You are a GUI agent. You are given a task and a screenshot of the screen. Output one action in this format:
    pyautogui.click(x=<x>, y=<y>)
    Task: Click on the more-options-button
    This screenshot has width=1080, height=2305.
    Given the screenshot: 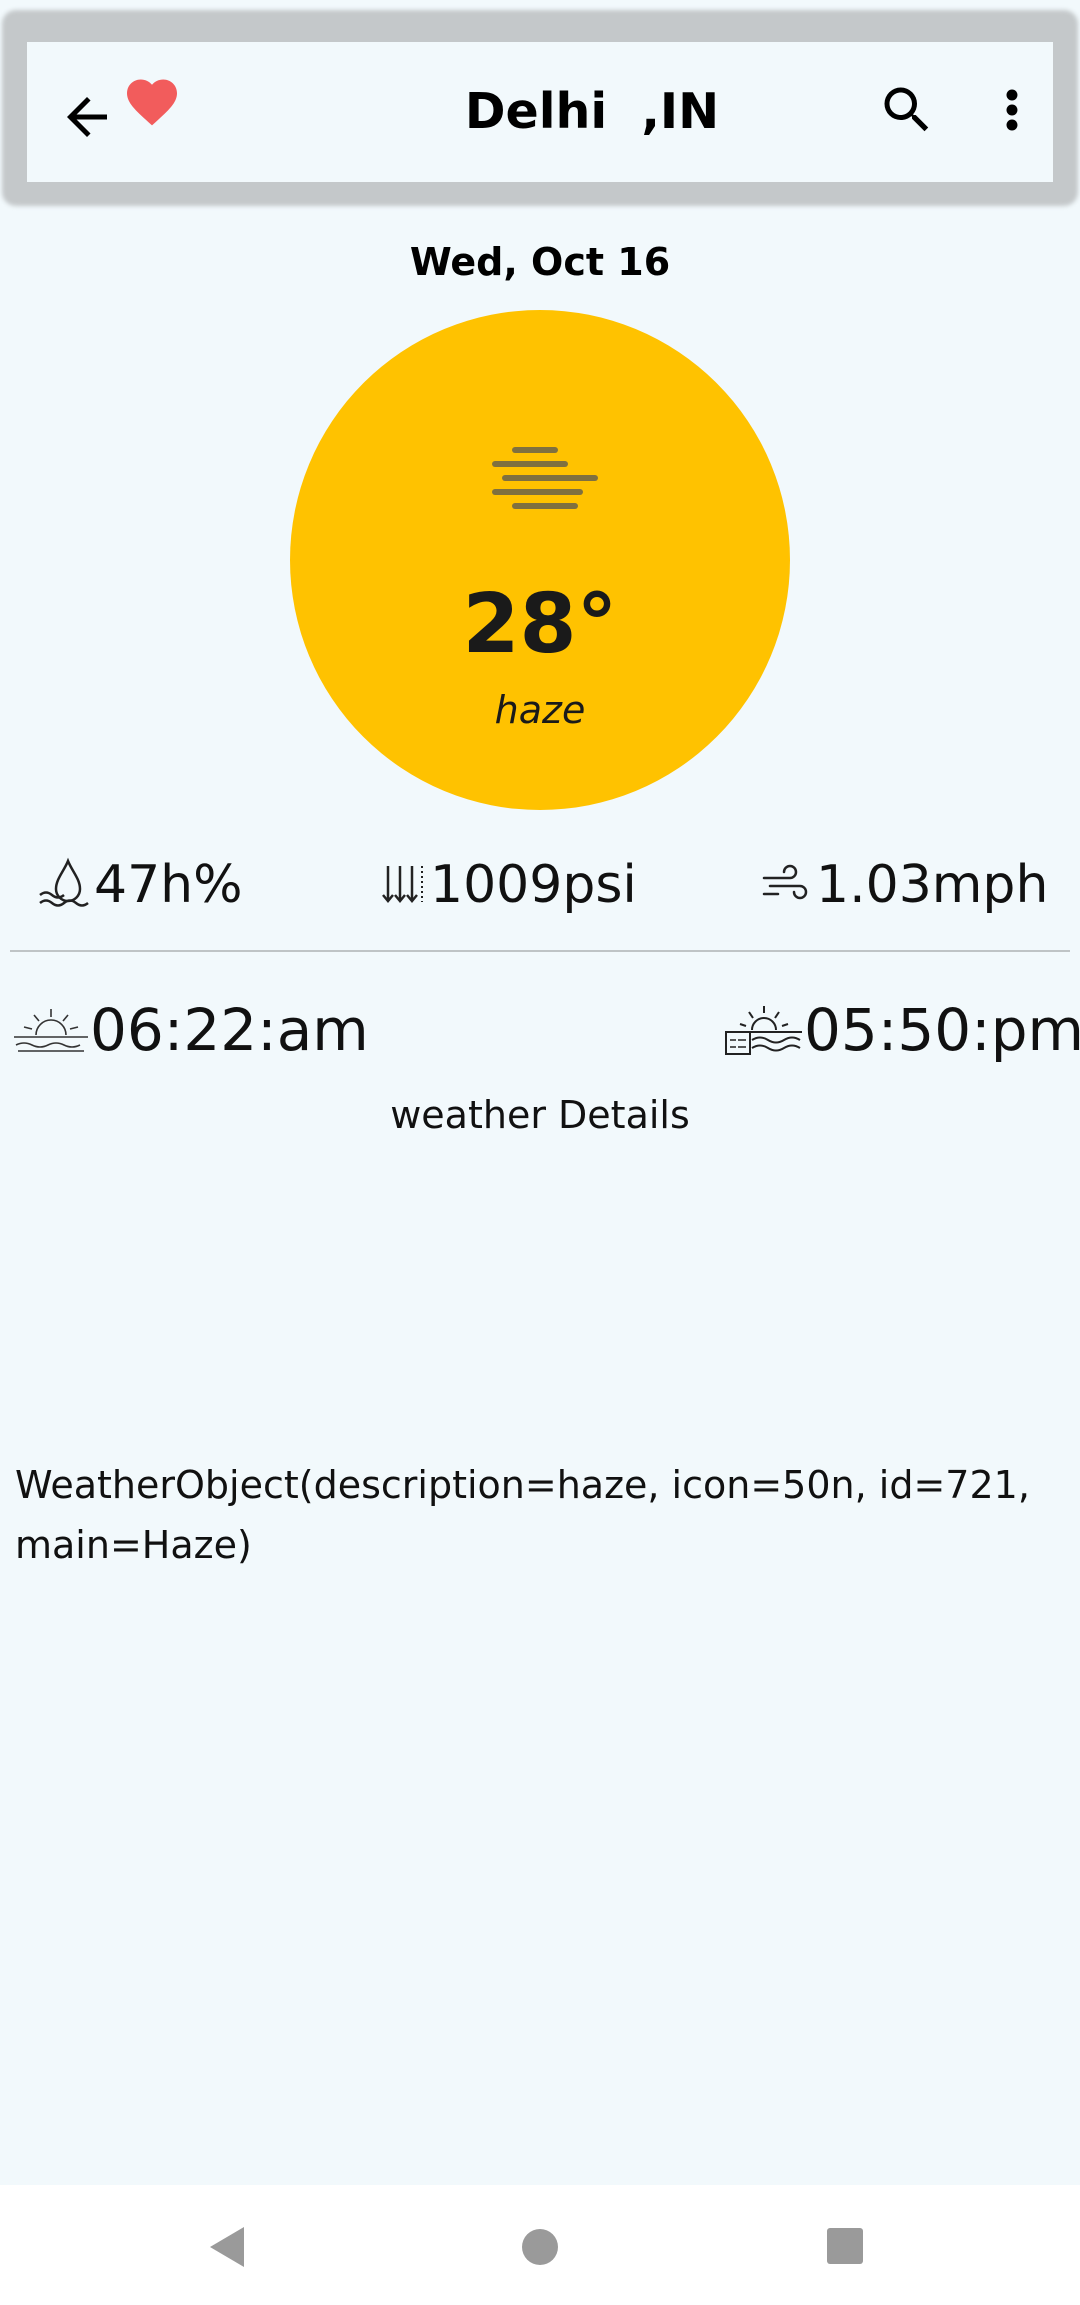 What is the action you would take?
    pyautogui.click(x=1012, y=110)
    